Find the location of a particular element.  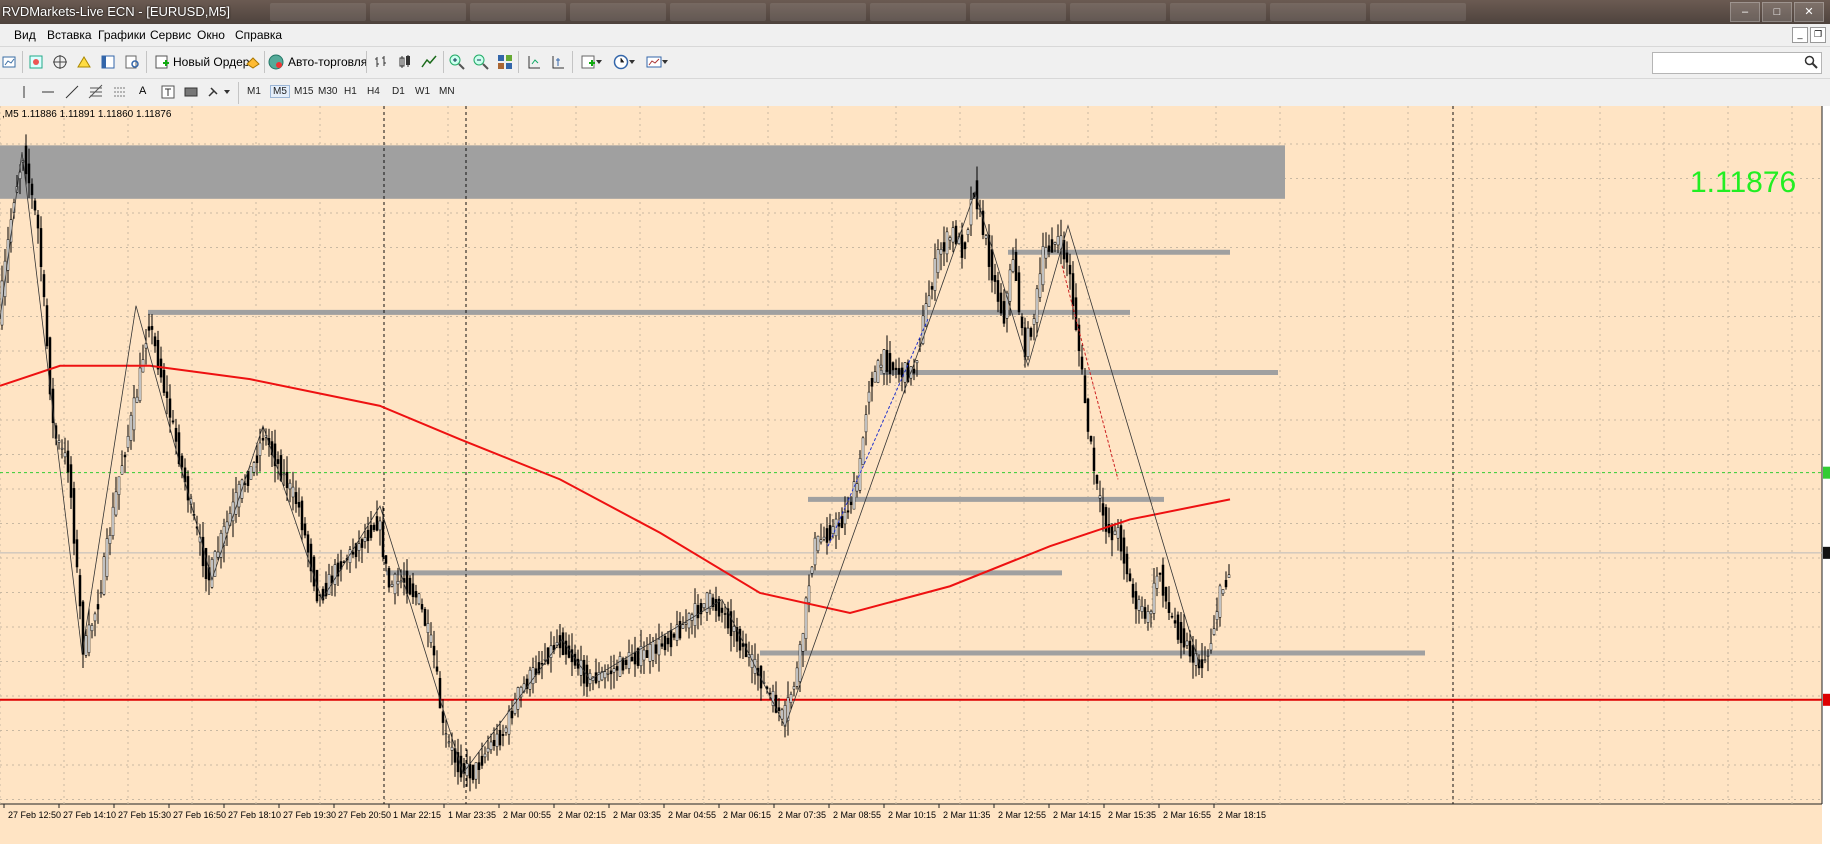

periods-dropdown-icon is located at coordinates (632, 62).